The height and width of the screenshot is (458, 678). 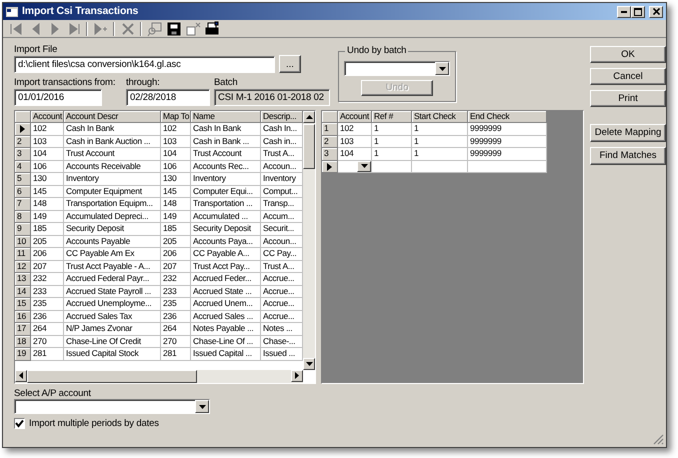 I want to click on dialog-button: Delete Mapping, so click(x=628, y=133).